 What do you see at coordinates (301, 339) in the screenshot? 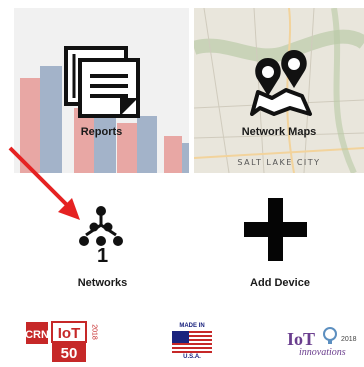
I see `iot-innov-text: IoT` at bounding box center [301, 339].